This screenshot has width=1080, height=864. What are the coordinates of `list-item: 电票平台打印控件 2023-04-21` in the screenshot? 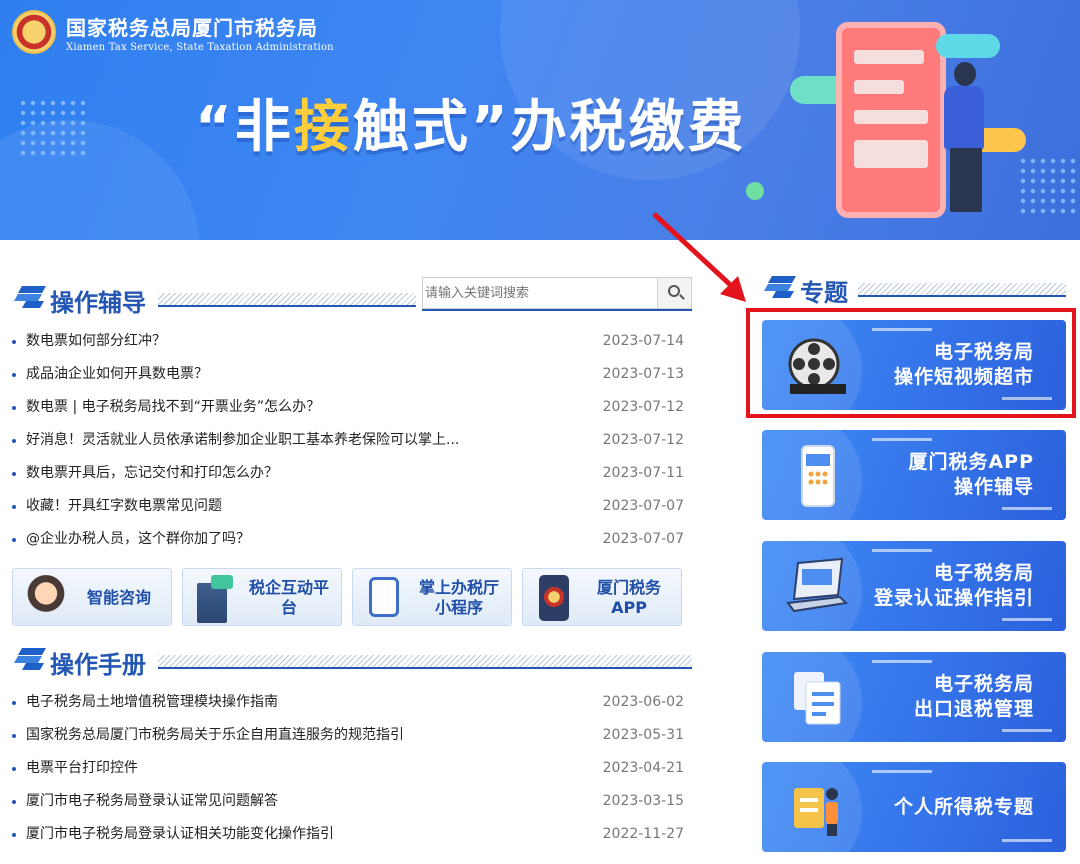 It's located at (348, 768).